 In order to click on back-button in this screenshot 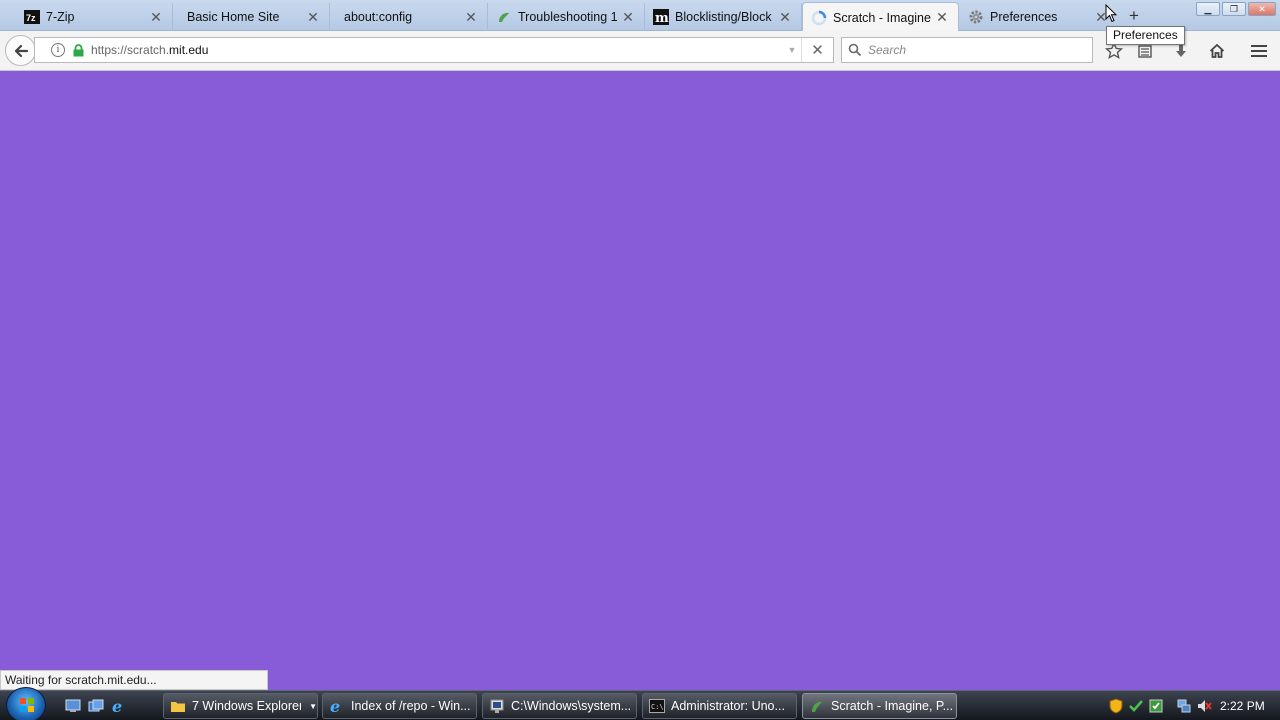, I will do `click(20, 50)`.